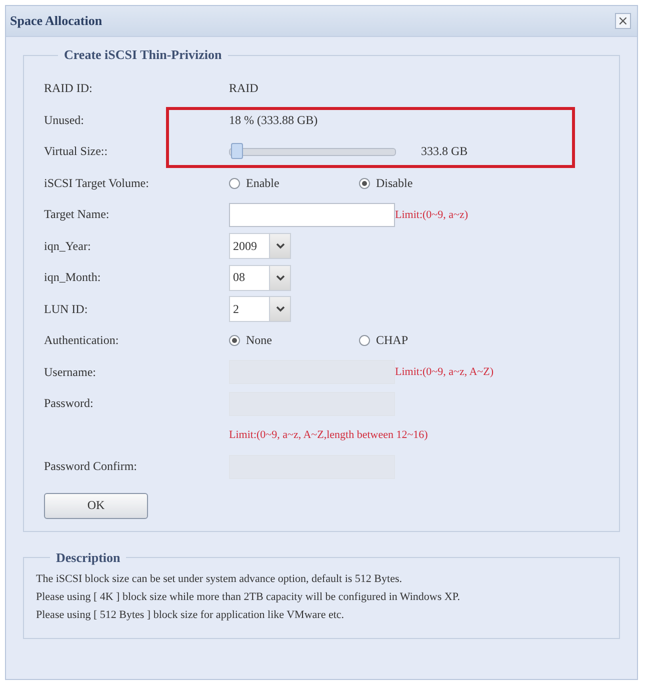 Image resolution: width=645 pixels, height=687 pixels. Describe the element at coordinates (91, 466) in the screenshot. I see `field-label: Password Confirm:` at that location.